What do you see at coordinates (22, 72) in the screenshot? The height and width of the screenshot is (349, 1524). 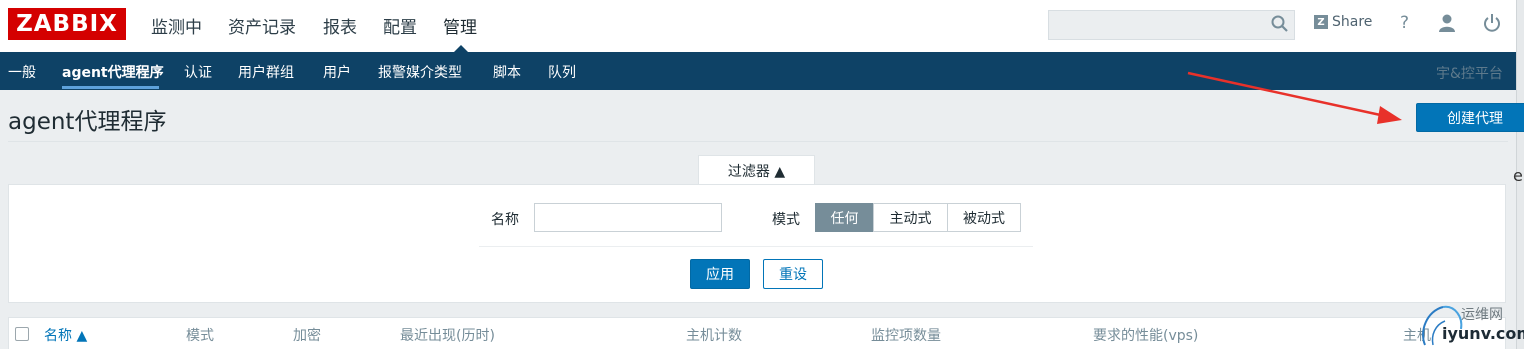 I see `subnav-general: 一般` at bounding box center [22, 72].